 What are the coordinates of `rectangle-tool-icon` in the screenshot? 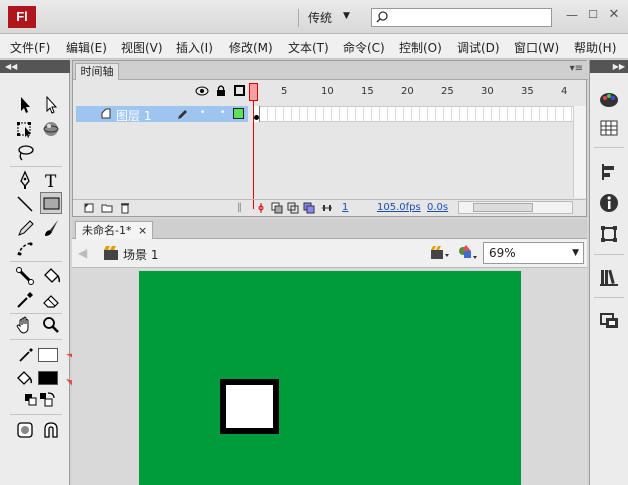 It's located at (51, 203).